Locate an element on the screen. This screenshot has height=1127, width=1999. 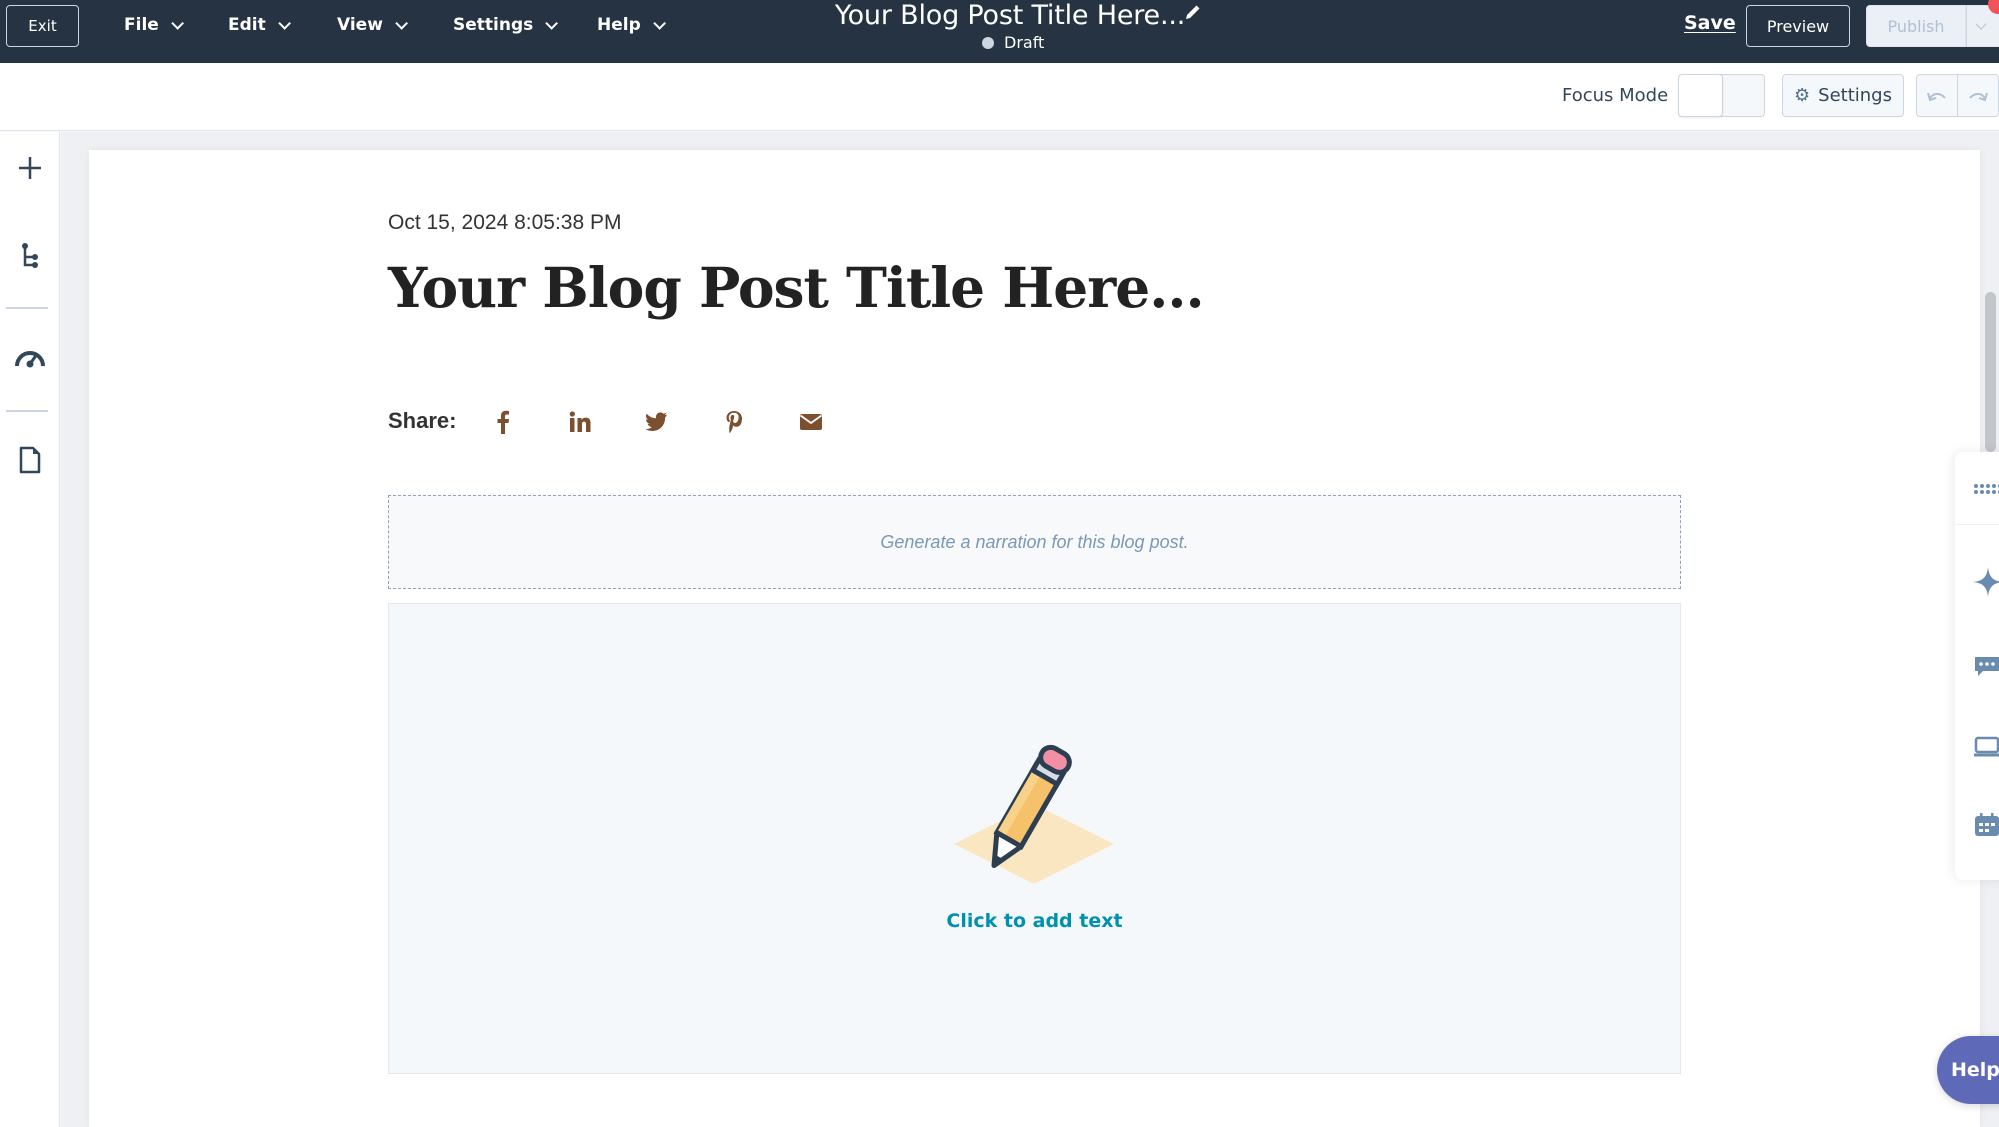
save-button: Save is located at coordinates (1710, 23).